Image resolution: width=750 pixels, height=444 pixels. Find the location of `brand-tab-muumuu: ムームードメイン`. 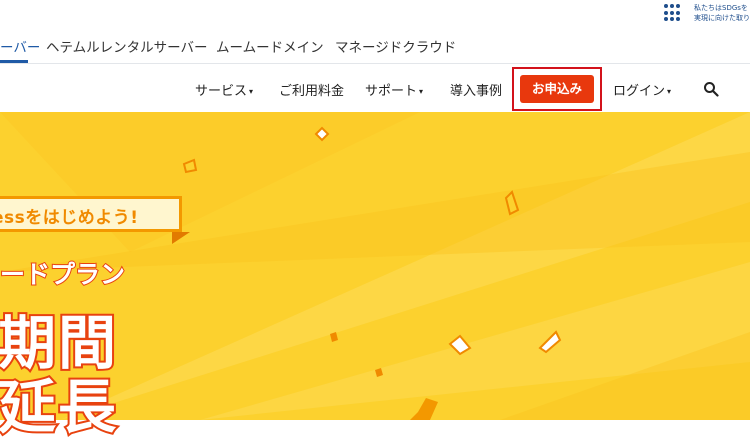

brand-tab-muumuu: ムームードメイン is located at coordinates (270, 46).